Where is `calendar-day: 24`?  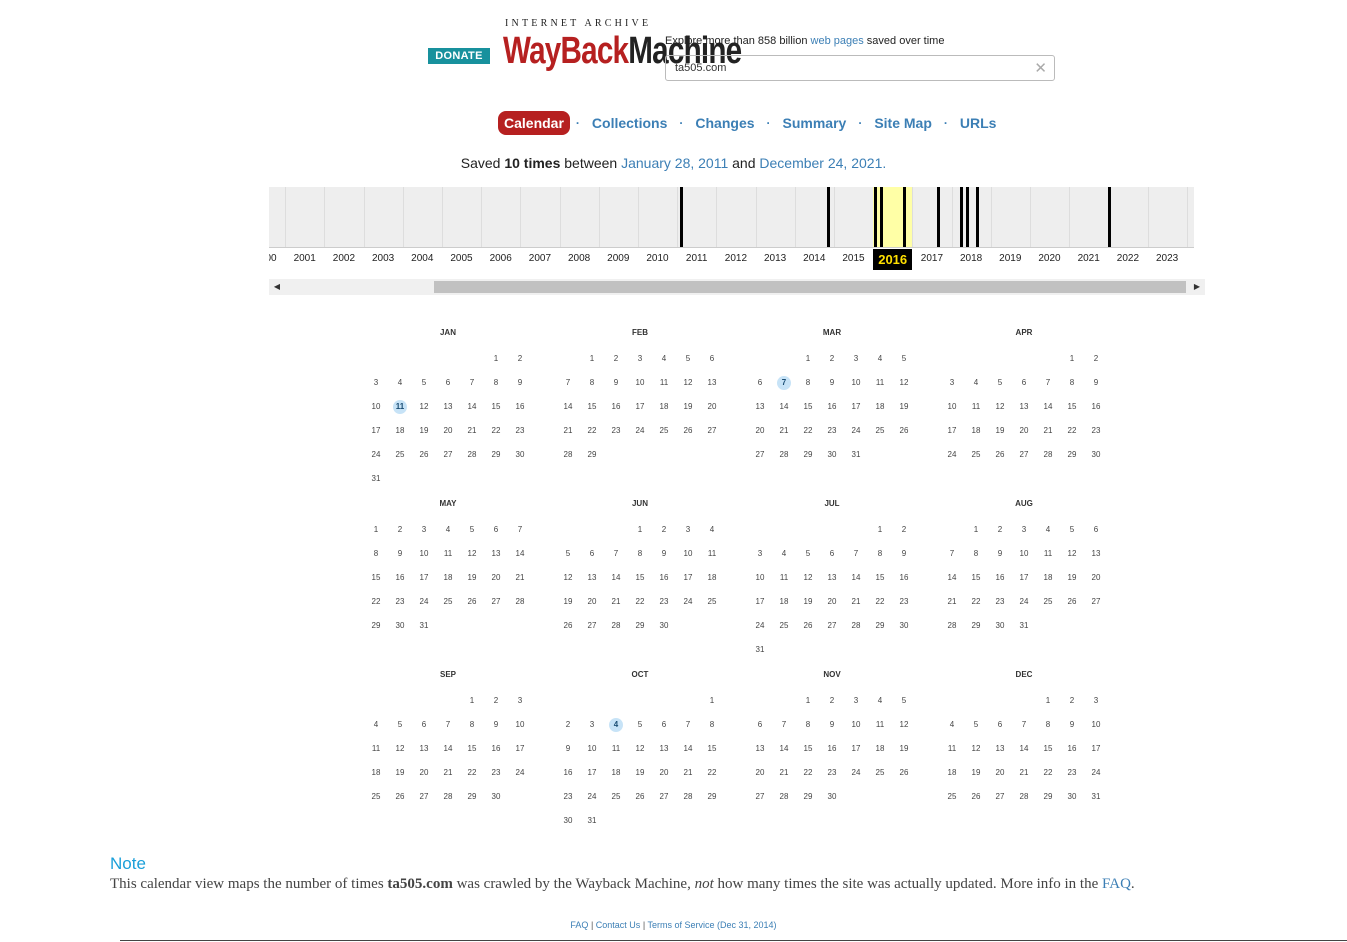 calendar-day: 24 is located at coordinates (760, 625).